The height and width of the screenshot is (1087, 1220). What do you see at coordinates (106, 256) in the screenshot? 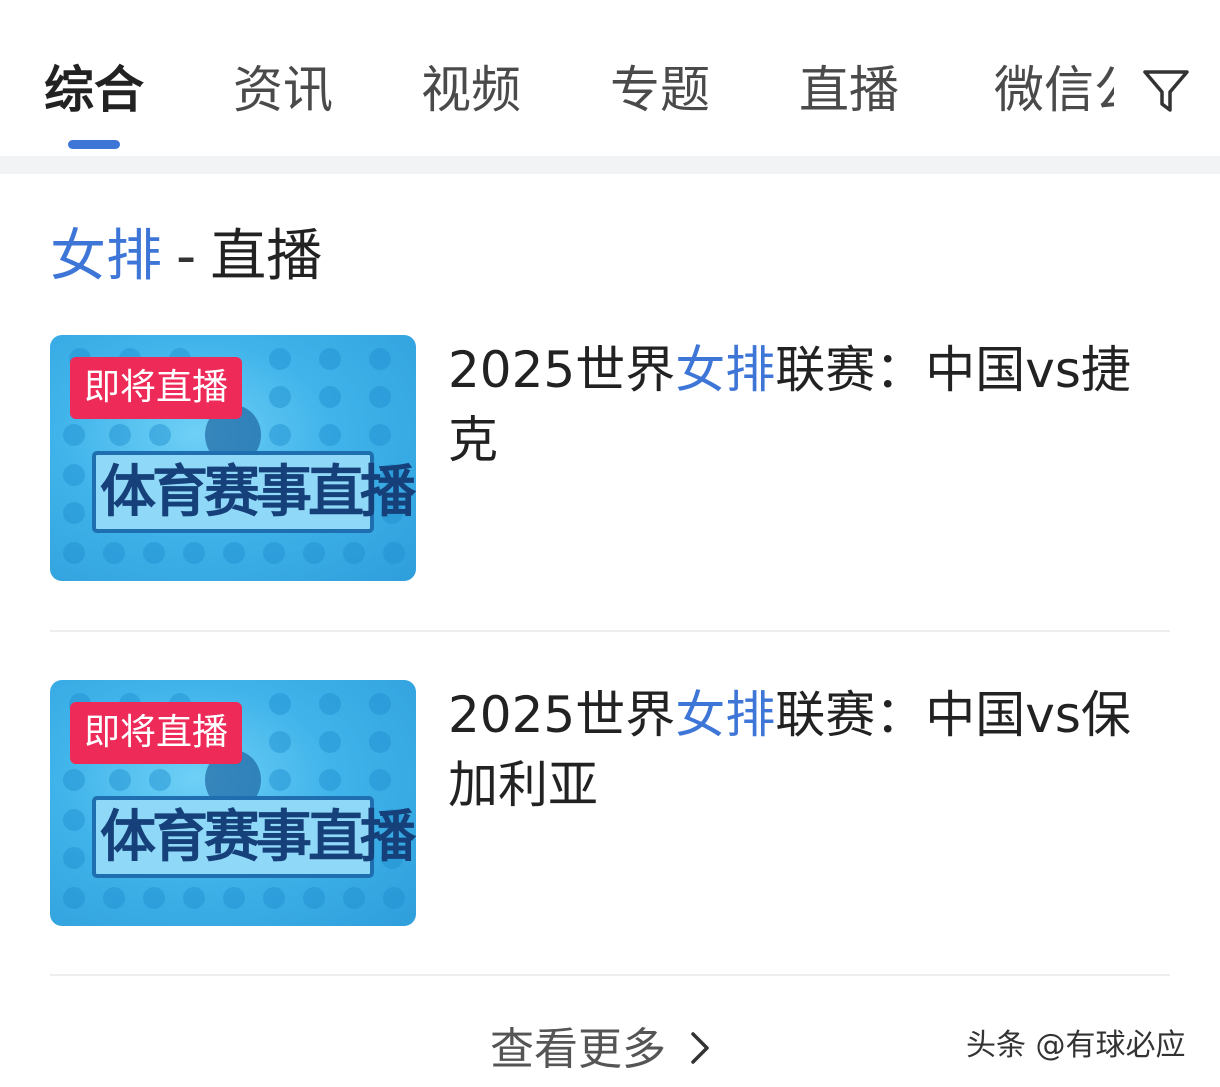
I see `section-title-keyword: 女排` at bounding box center [106, 256].